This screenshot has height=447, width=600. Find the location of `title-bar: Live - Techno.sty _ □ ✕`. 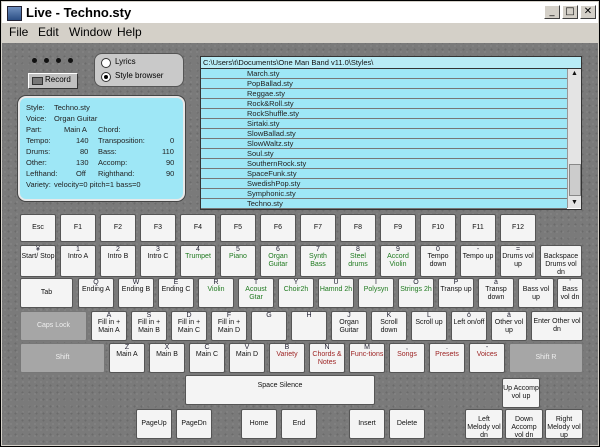

title-bar: Live - Techno.sty _ □ ✕ is located at coordinates (300, 12).